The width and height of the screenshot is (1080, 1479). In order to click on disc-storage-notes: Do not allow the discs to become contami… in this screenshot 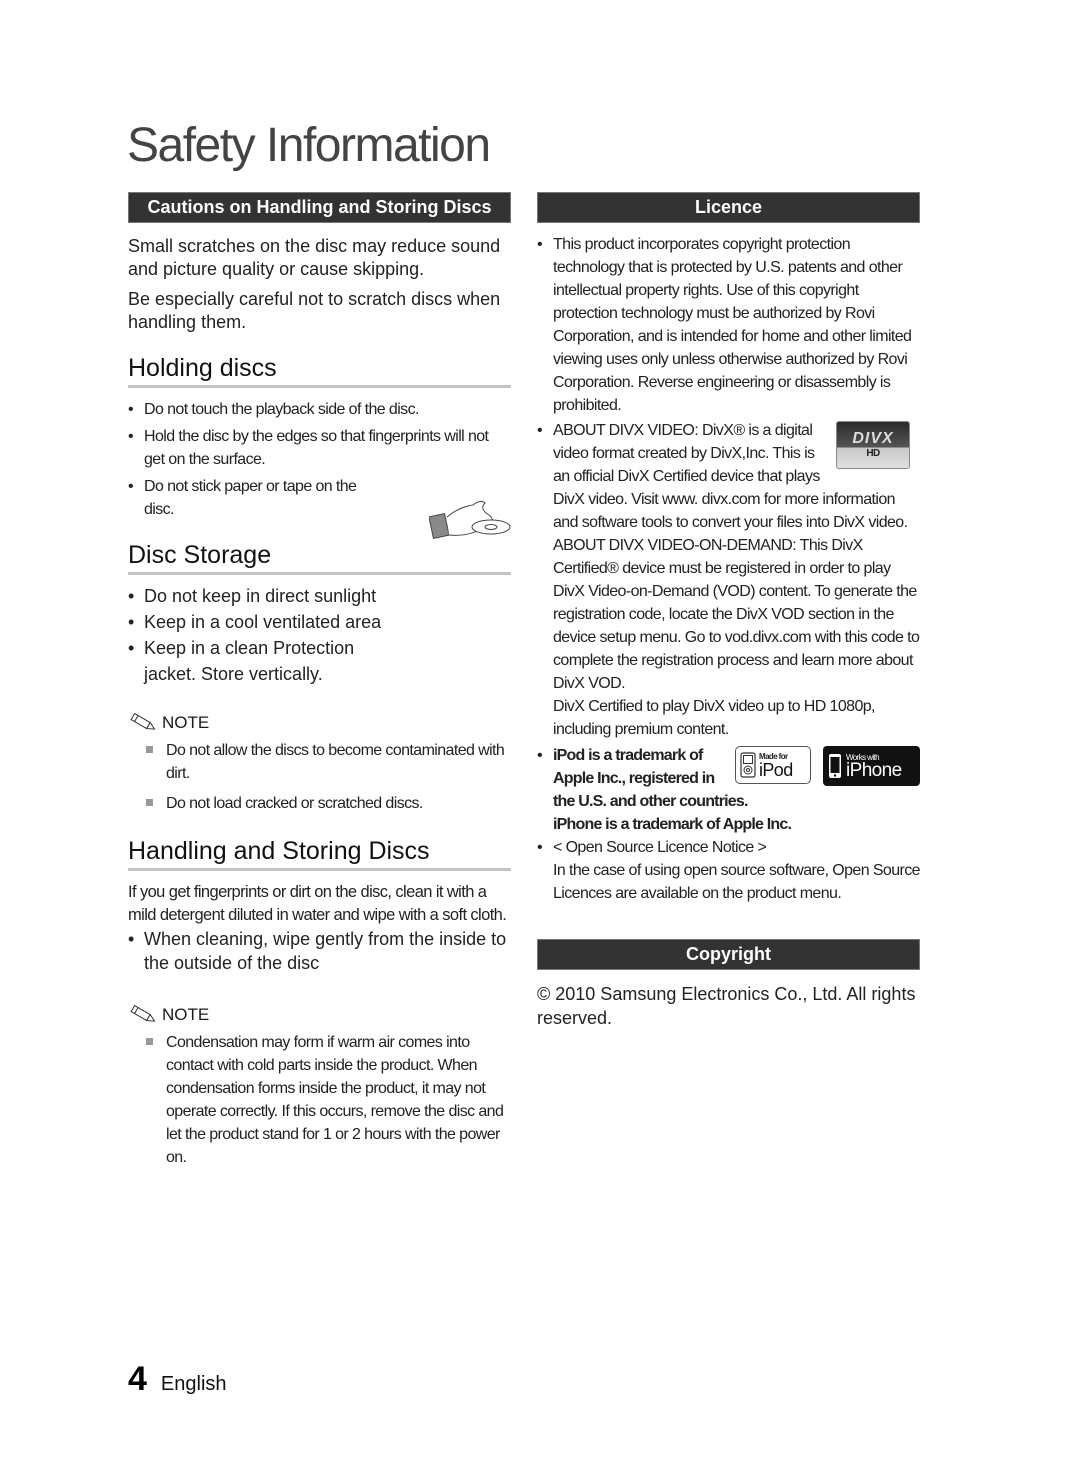, I will do `click(319, 777)`.